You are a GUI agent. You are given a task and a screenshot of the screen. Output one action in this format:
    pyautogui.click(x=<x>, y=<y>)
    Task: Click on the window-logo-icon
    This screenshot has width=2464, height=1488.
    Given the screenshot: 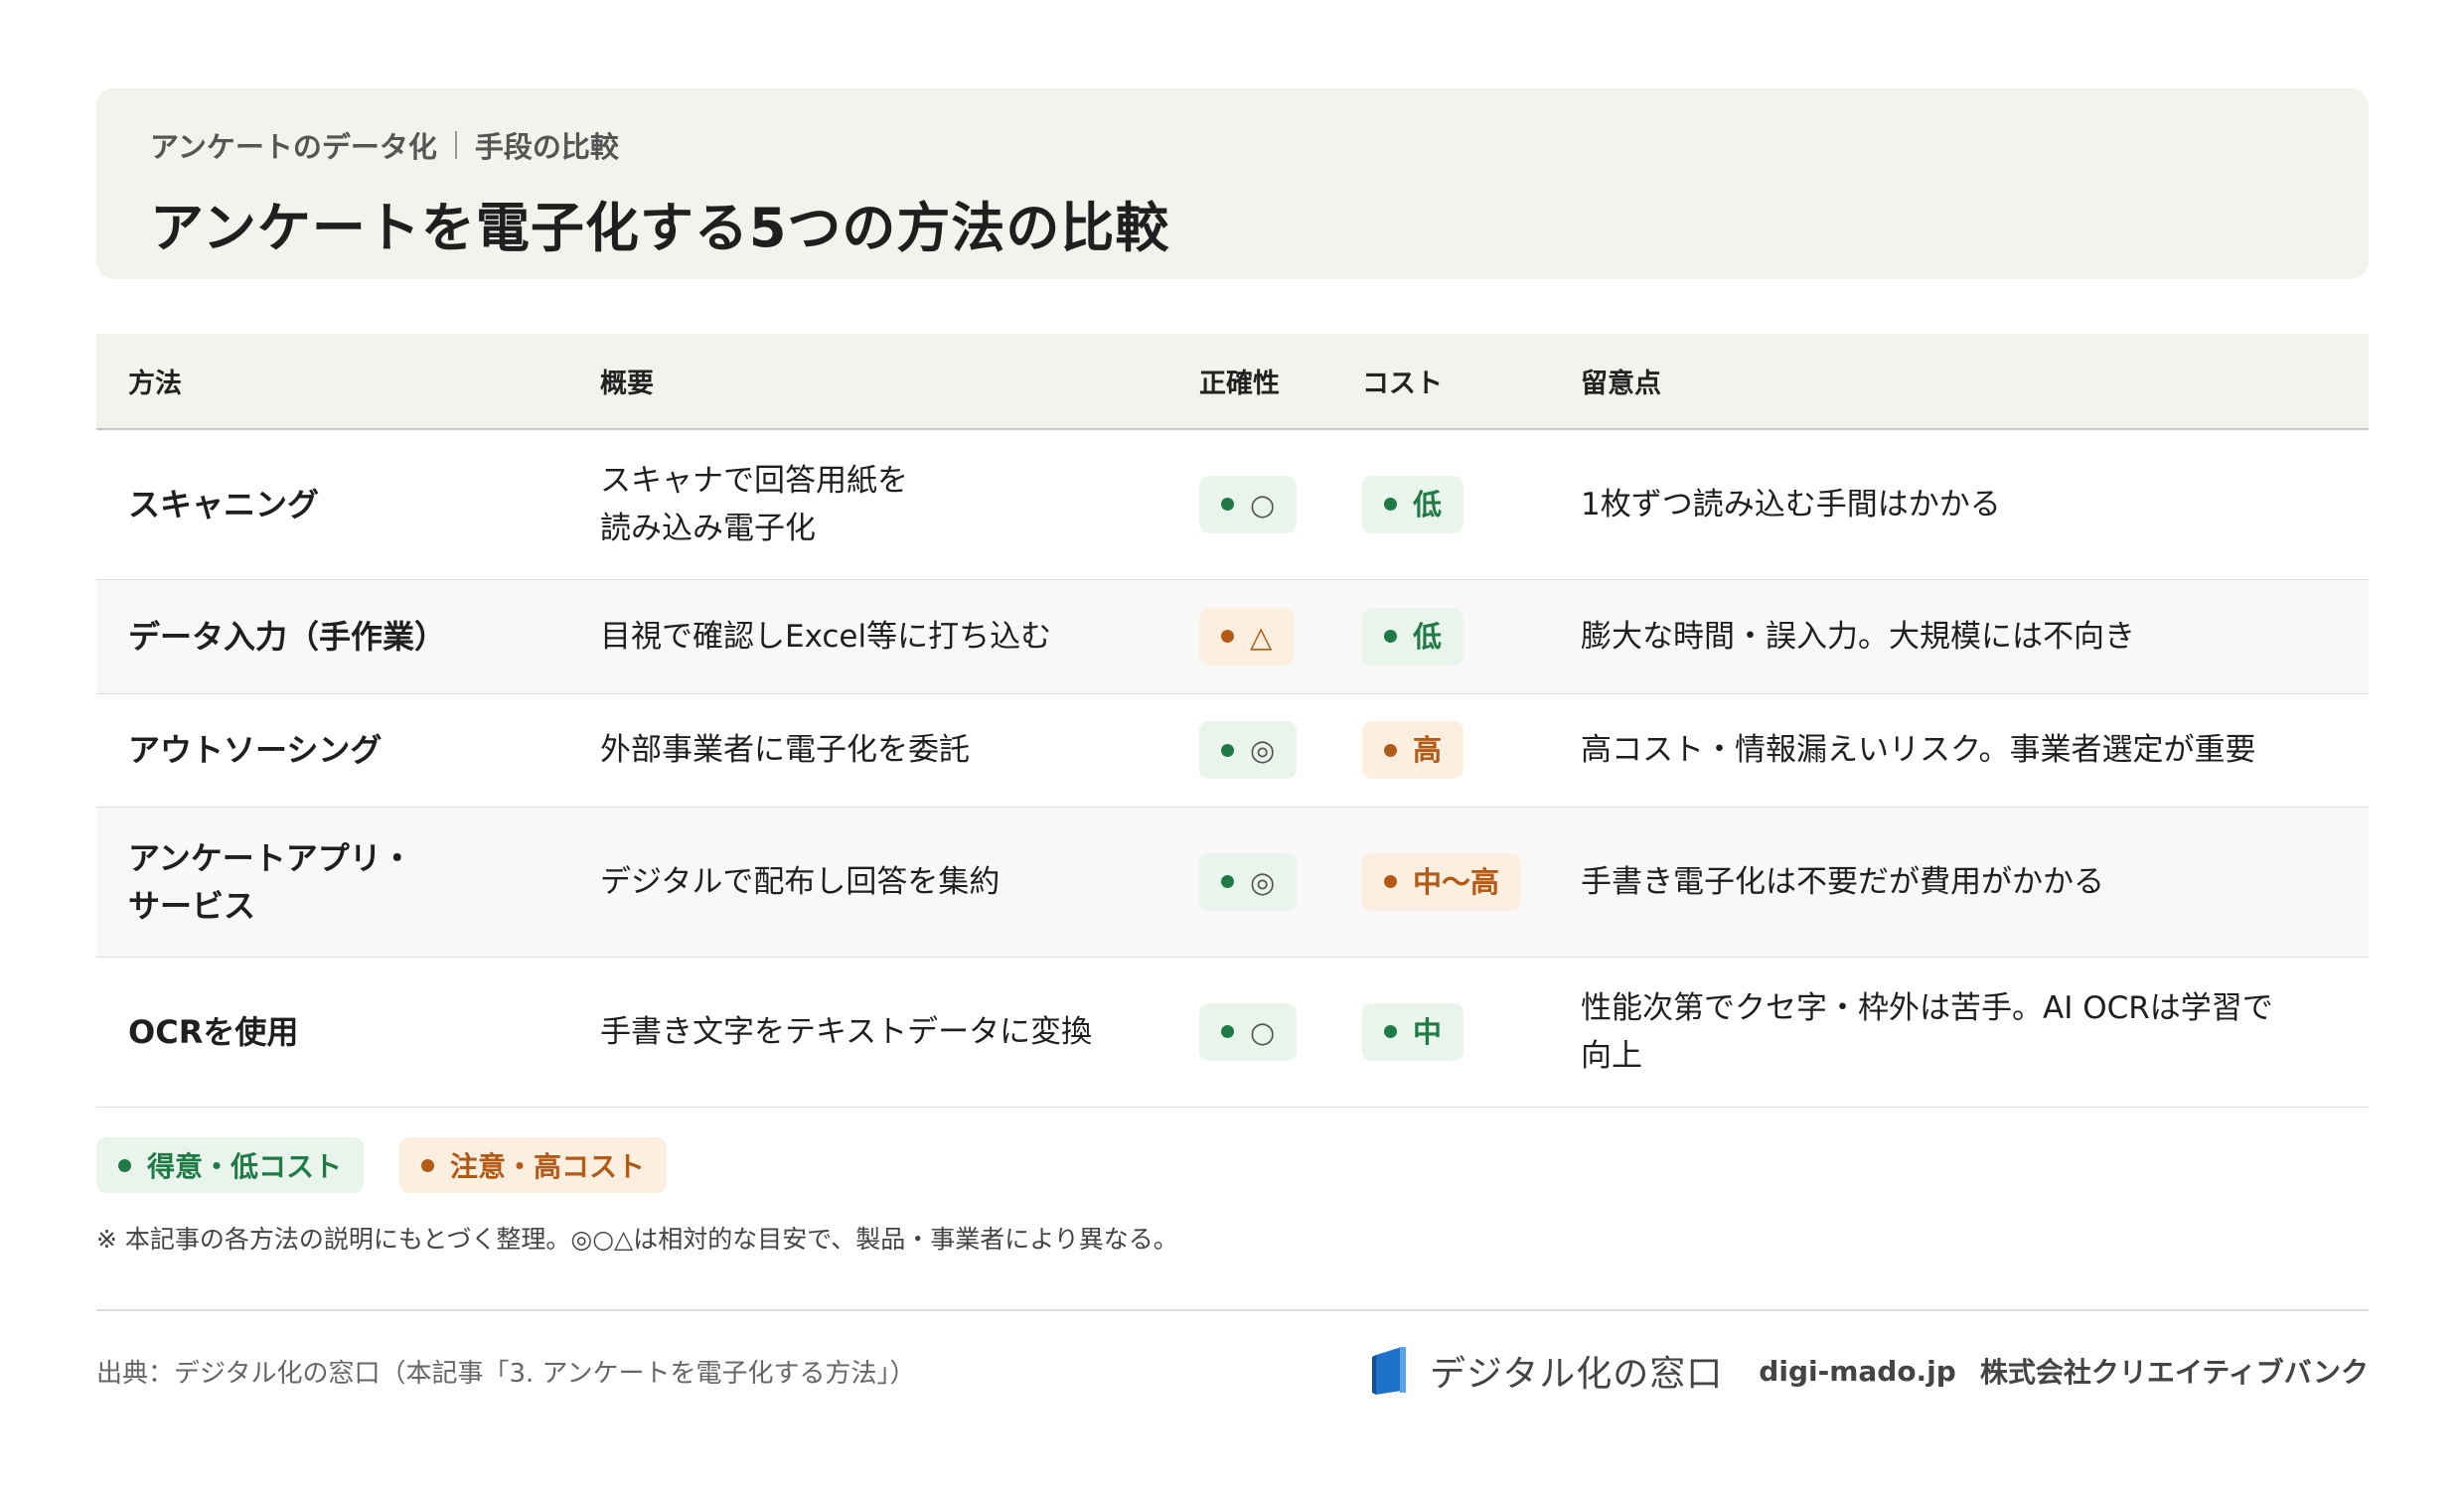 What is the action you would take?
    pyautogui.click(x=1389, y=1371)
    